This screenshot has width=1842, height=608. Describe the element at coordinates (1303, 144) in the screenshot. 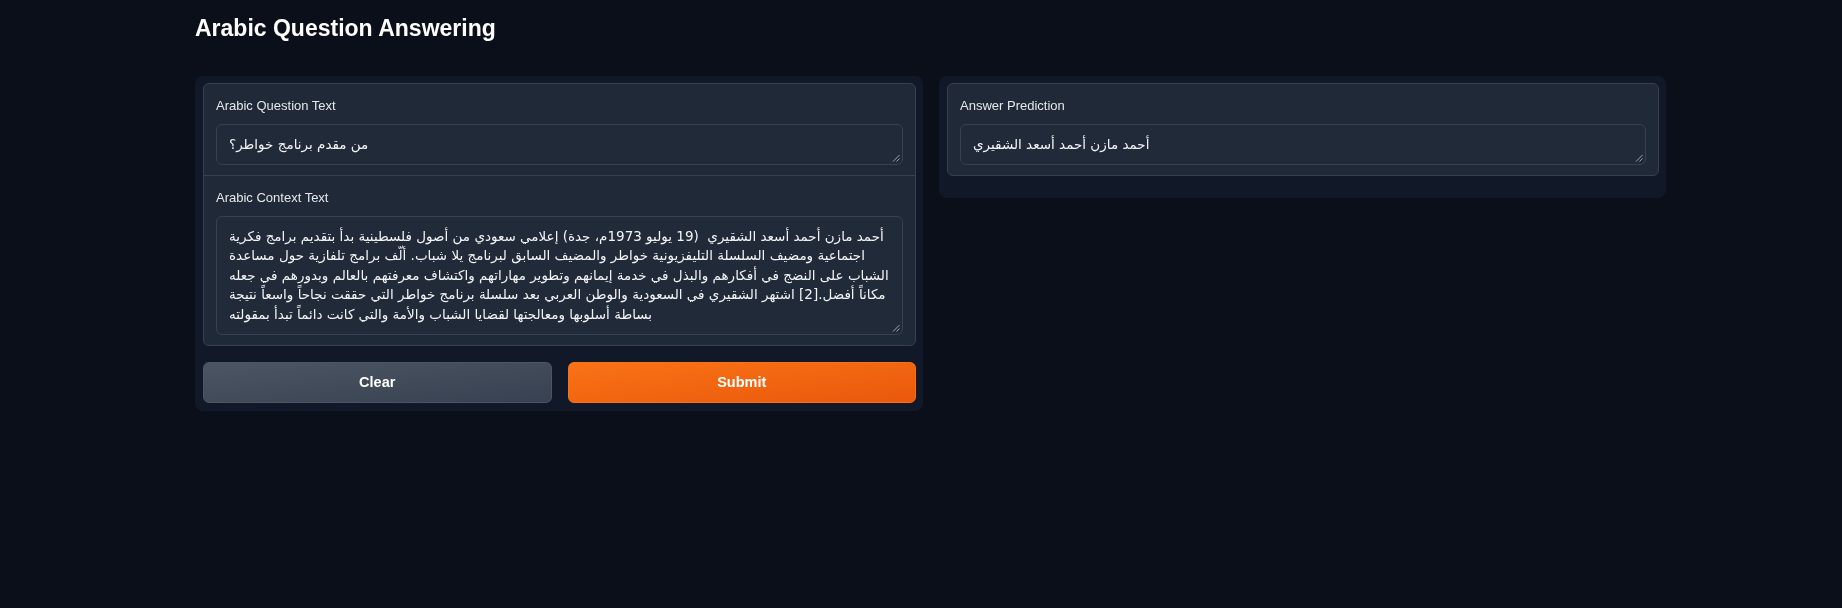

I see `text-area-field: أحمد مازن أحمد أسعد الشقيري` at that location.